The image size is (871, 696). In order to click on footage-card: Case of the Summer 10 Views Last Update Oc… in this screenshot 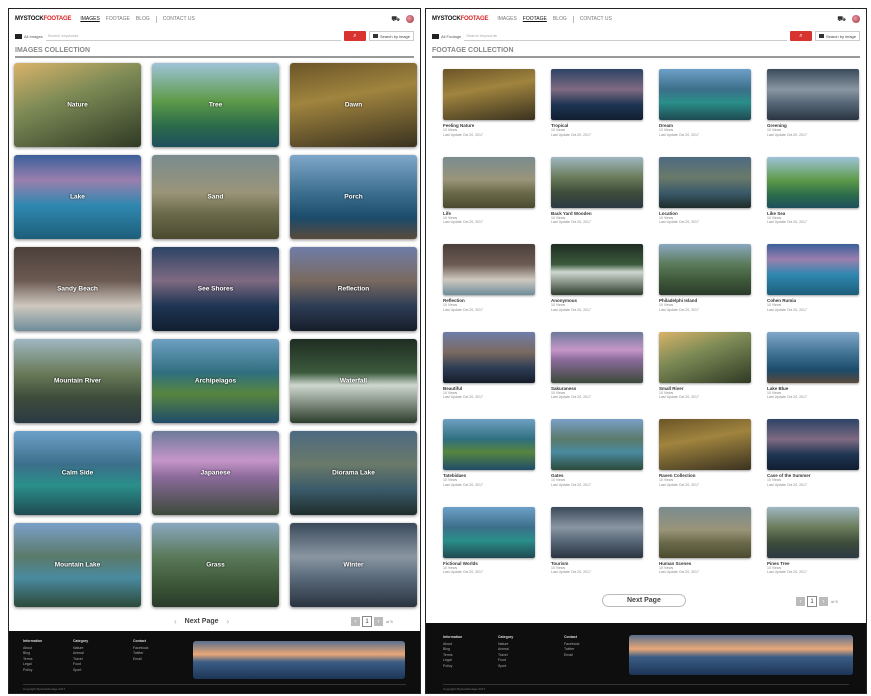, I will do `click(813, 453)`.